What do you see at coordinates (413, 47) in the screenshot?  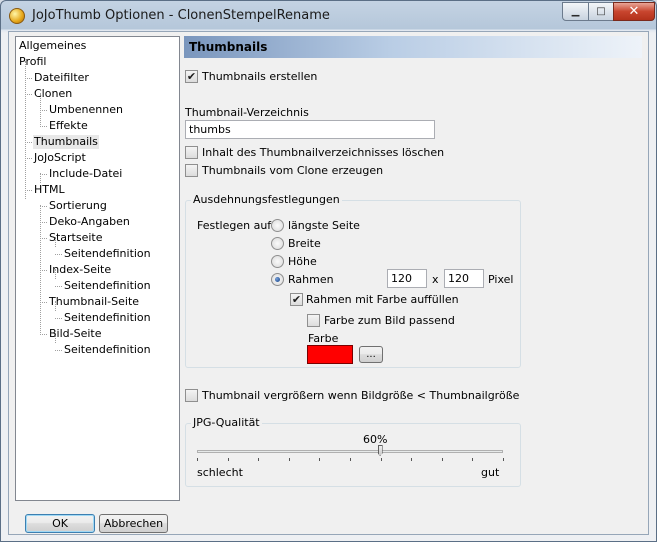 I see `panel-title: Thumbnails` at bounding box center [413, 47].